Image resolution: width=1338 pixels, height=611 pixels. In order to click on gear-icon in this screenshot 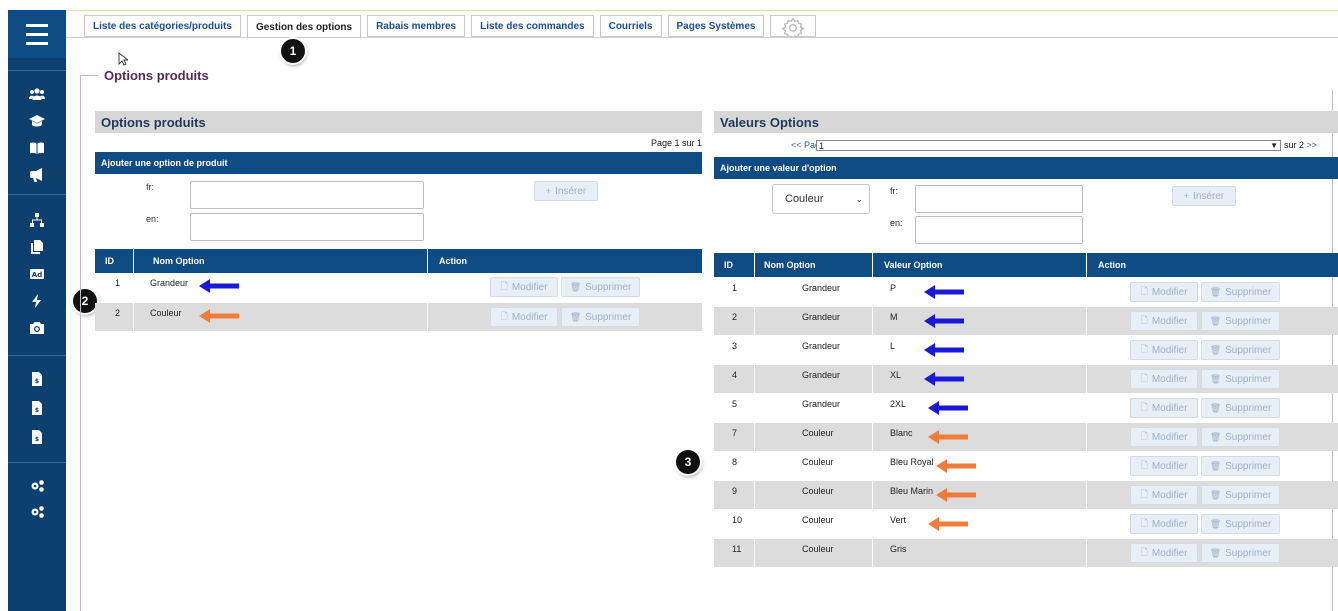, I will do `click(793, 26)`.